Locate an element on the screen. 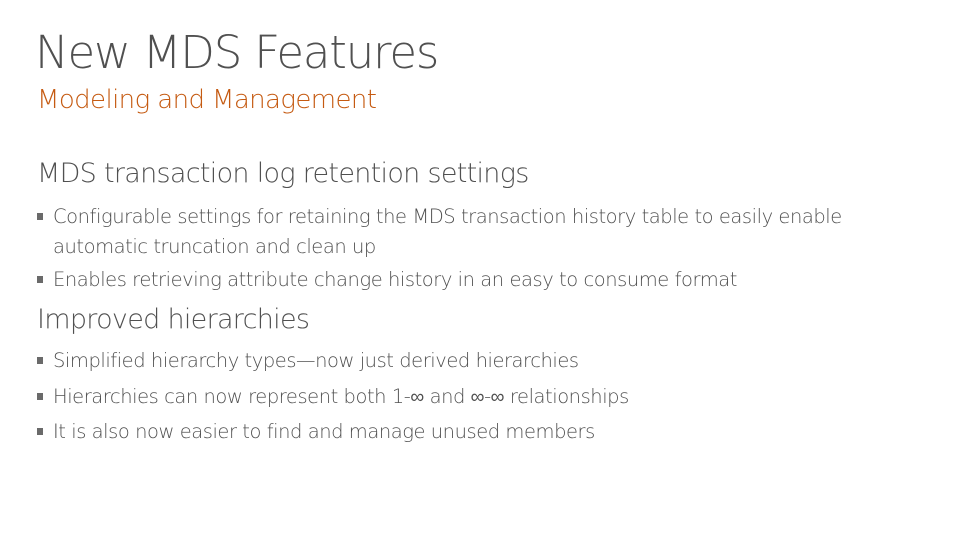 Image resolution: width=979 pixels, height=551 pixels. section-heading-transaction-log: MDS transaction log retention settings is located at coordinates (283, 173).